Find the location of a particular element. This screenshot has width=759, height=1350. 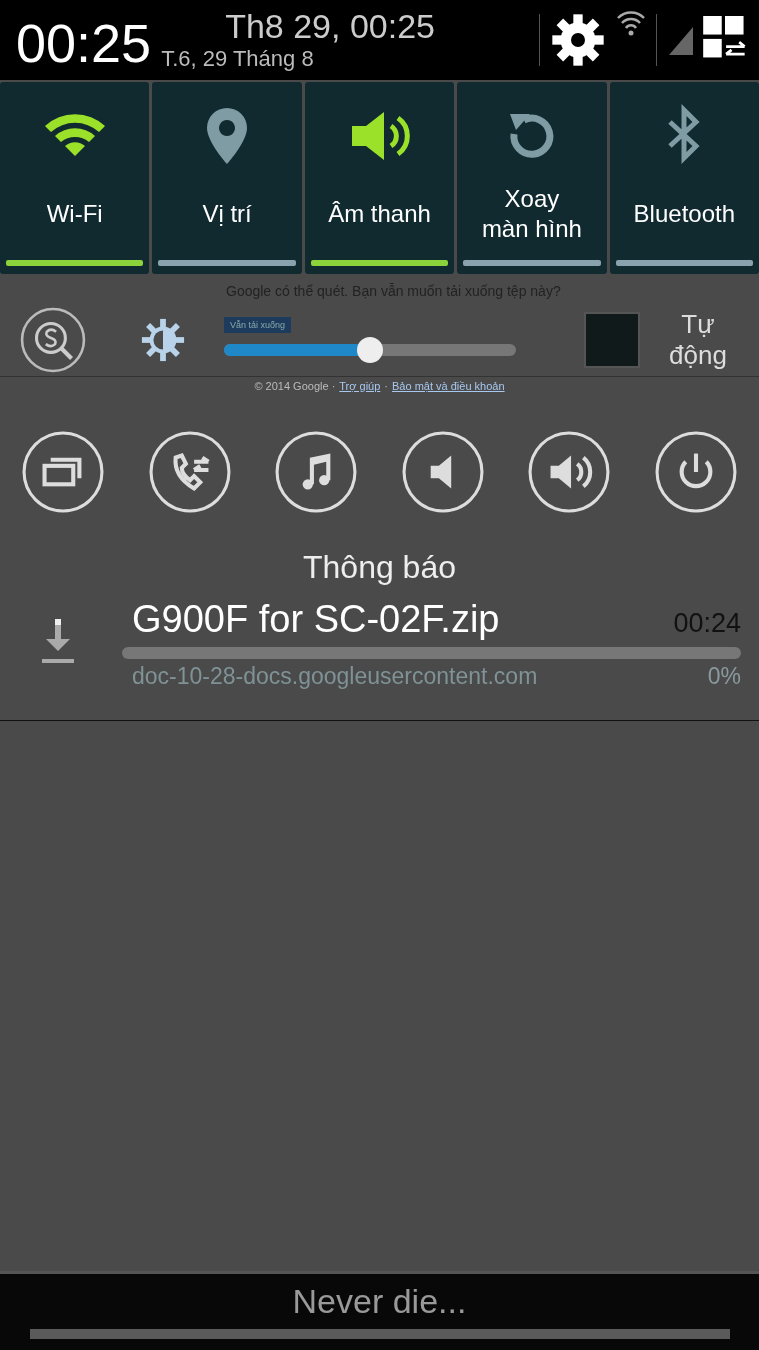

tile-label: Xoay màn hình is located at coordinates (531, 214).